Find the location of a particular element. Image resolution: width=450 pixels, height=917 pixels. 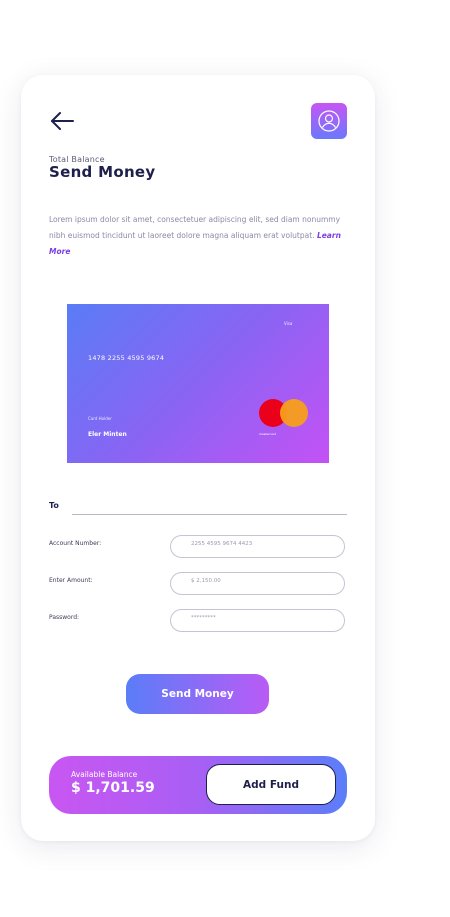

to-label: To is located at coordinates (54, 505).